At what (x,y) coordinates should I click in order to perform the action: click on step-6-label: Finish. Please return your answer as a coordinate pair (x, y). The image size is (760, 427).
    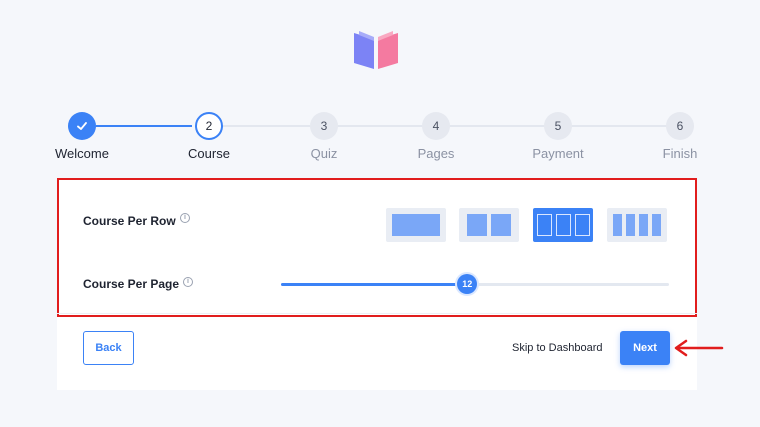
    Looking at the image, I should click on (680, 153).